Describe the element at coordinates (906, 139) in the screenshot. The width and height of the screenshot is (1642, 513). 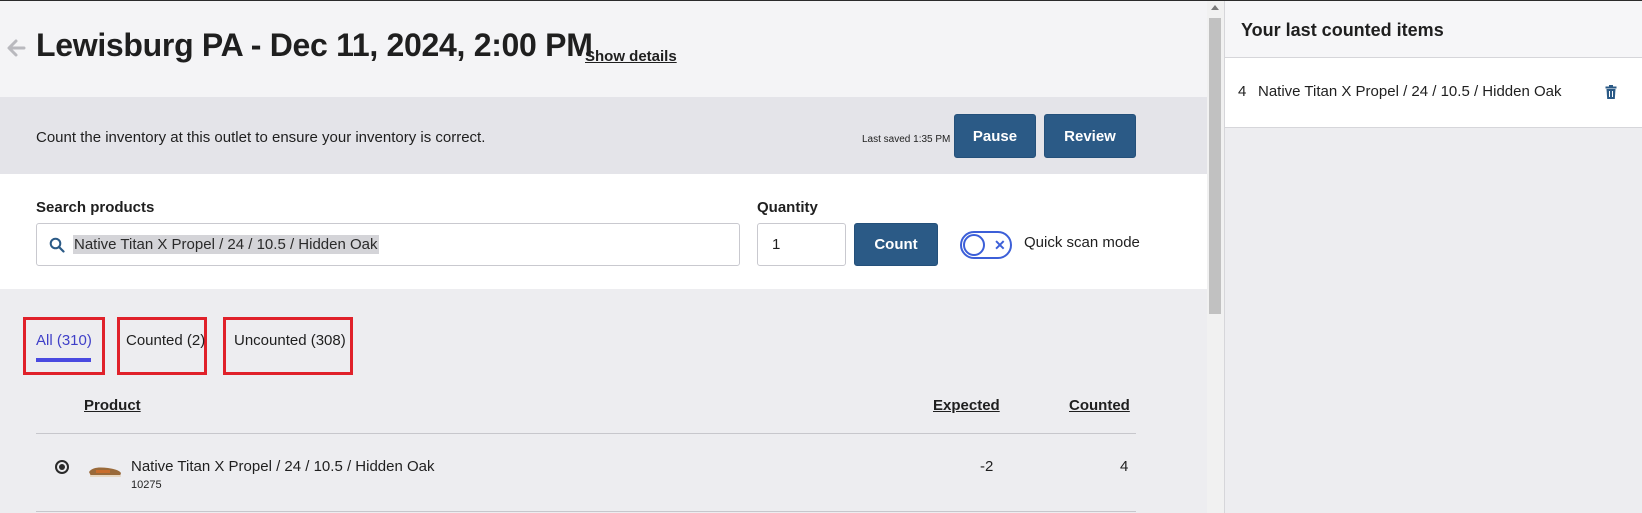
I see `last-saved-text: Last saved 1:35 PM` at that location.